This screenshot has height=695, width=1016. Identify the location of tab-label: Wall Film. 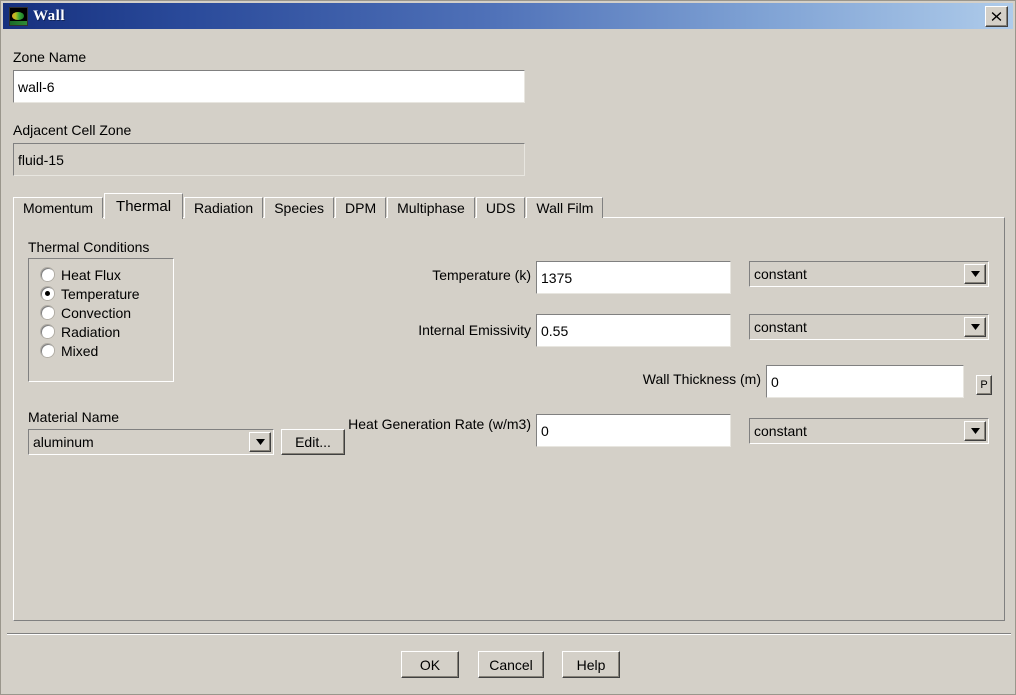
(565, 208).